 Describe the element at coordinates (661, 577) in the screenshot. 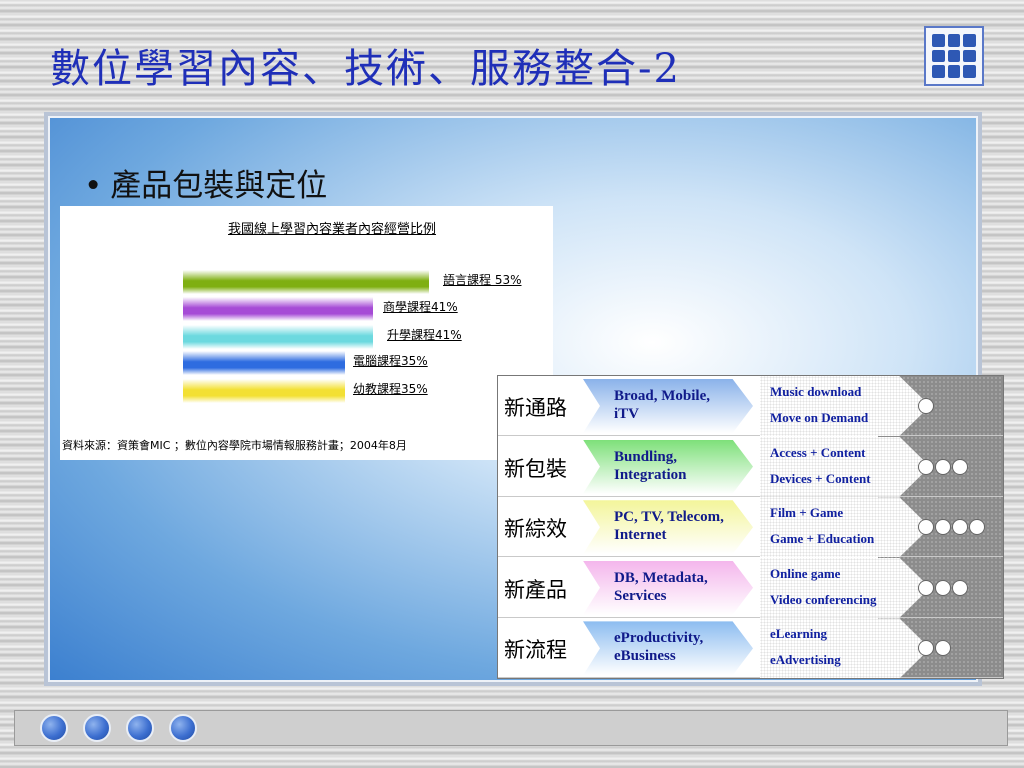

I see `chevron-text: DB, Metadata,` at that location.